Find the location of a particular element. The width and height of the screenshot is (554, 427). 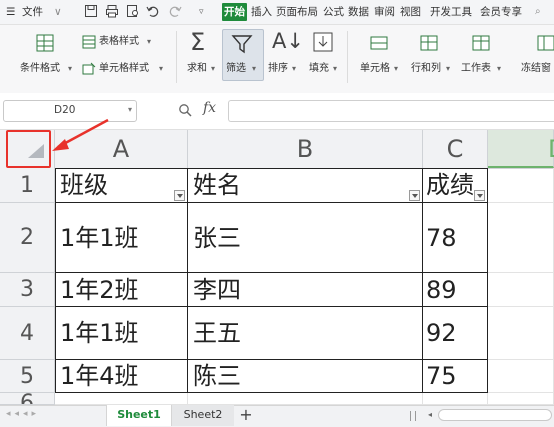

cell-a4: 1年1班 is located at coordinates (121, 333).